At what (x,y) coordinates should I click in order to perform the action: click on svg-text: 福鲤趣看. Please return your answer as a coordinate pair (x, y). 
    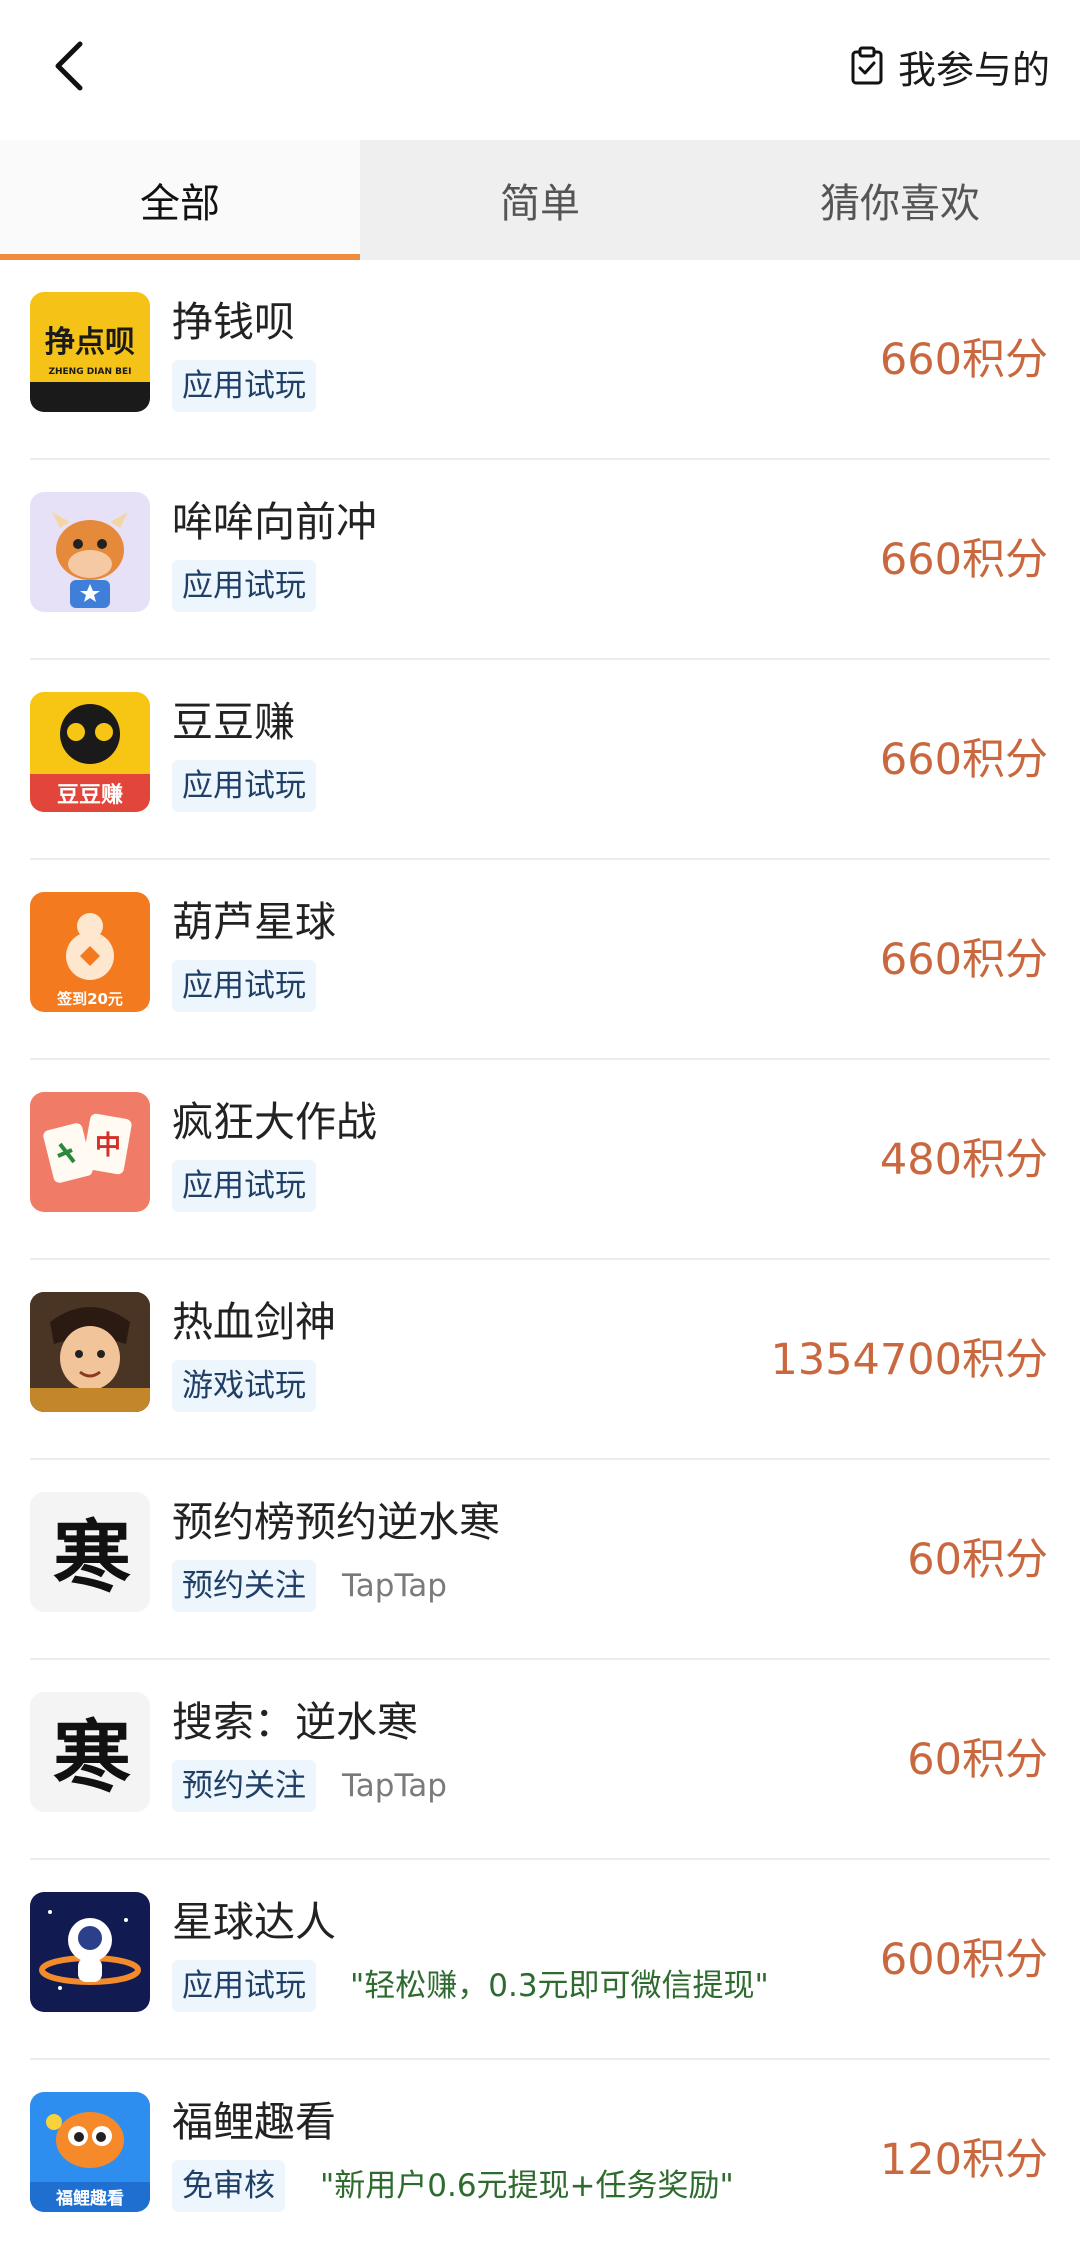
    Looking at the image, I should click on (89, 2198).